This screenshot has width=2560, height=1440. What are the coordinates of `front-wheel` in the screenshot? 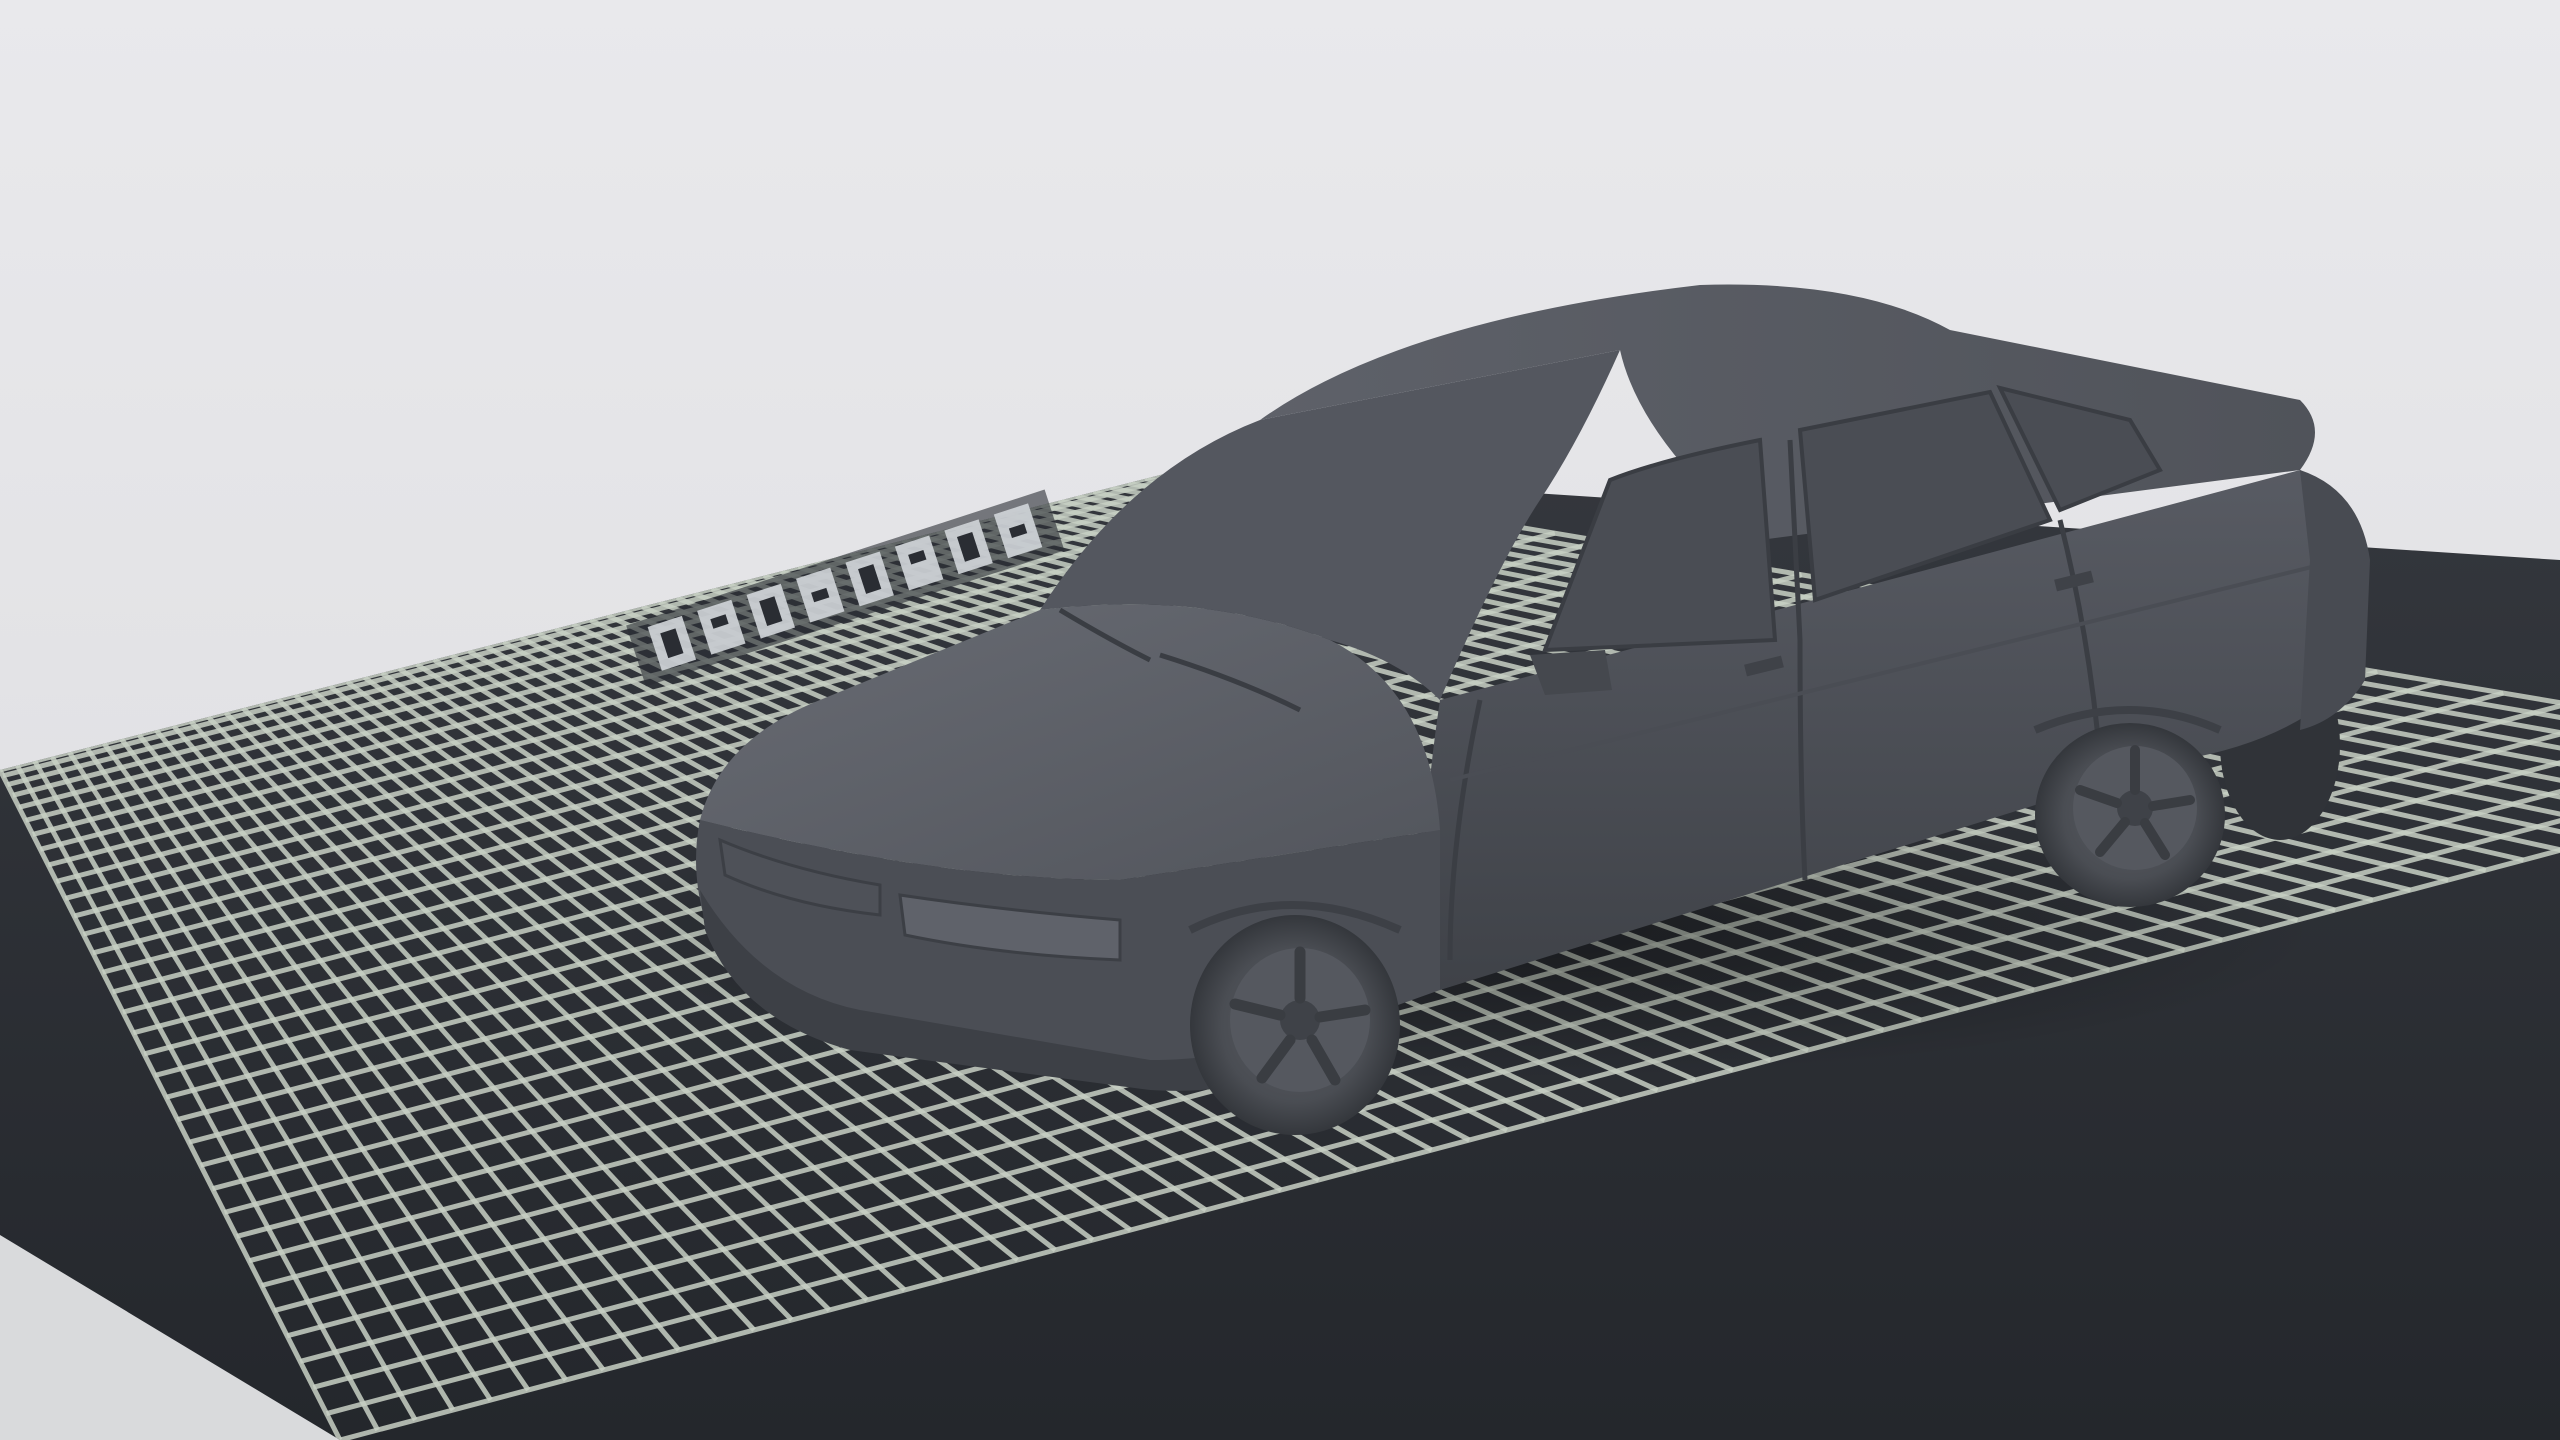 It's located at (1295, 1025).